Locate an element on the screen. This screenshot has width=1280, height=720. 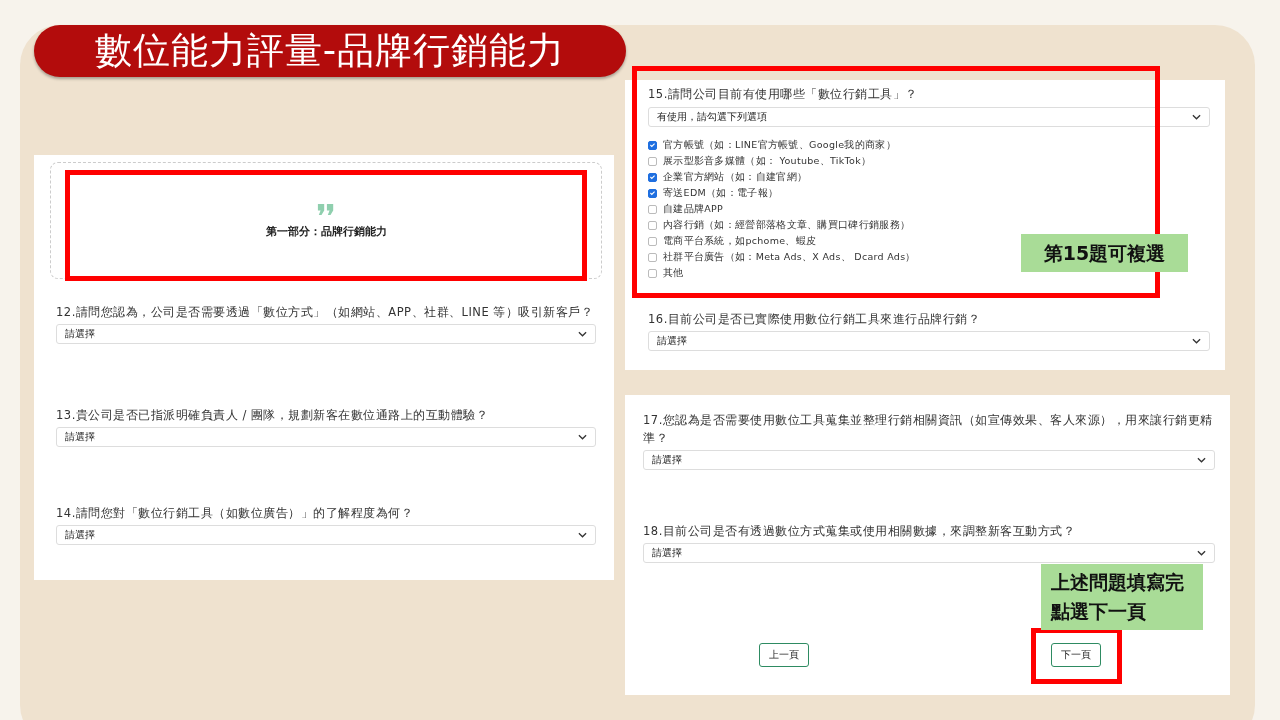
option-label: 電商平台系統，如pchome、蝦皮 is located at coordinates (740, 241).